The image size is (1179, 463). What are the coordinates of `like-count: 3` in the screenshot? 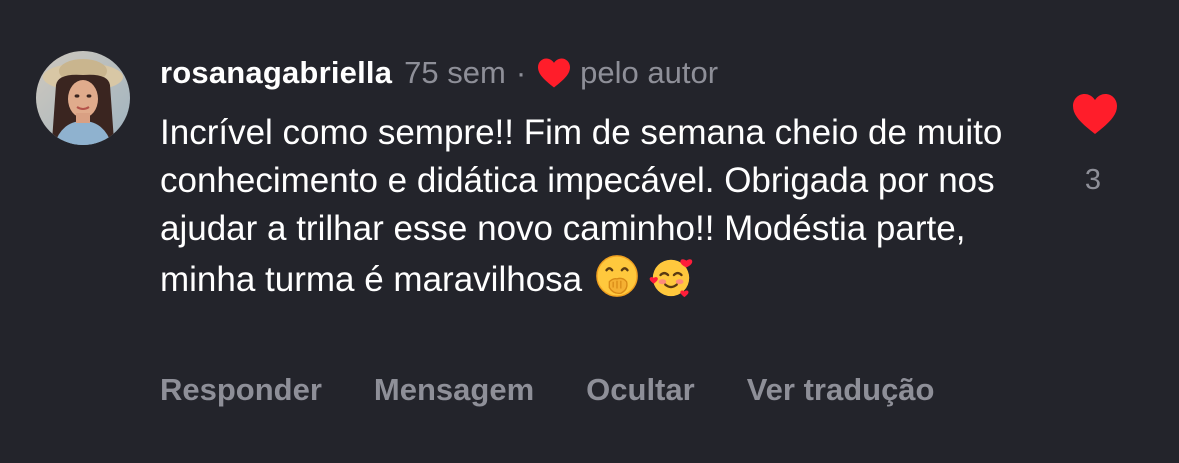 It's located at (1093, 180).